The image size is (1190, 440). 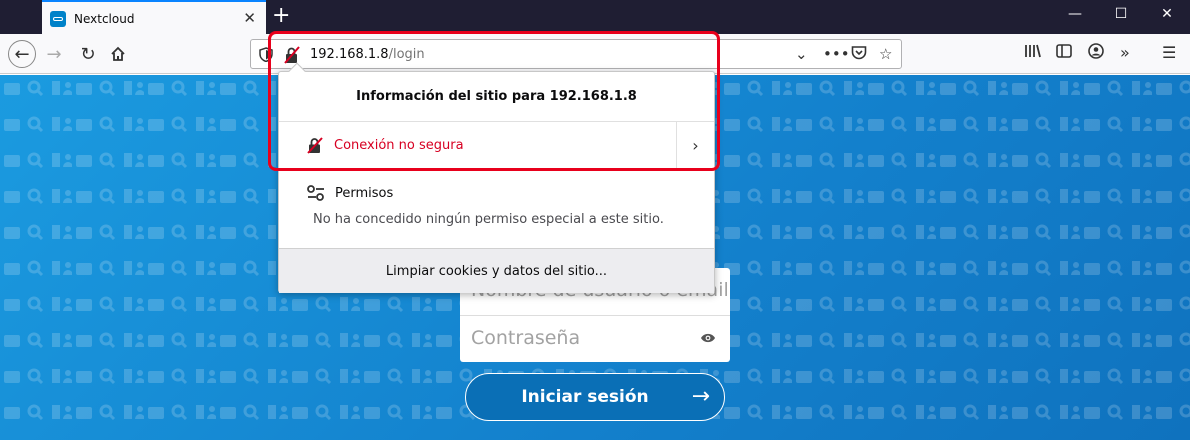 What do you see at coordinates (885, 54) in the screenshot?
I see `bookmark-star-icon: ☆` at bounding box center [885, 54].